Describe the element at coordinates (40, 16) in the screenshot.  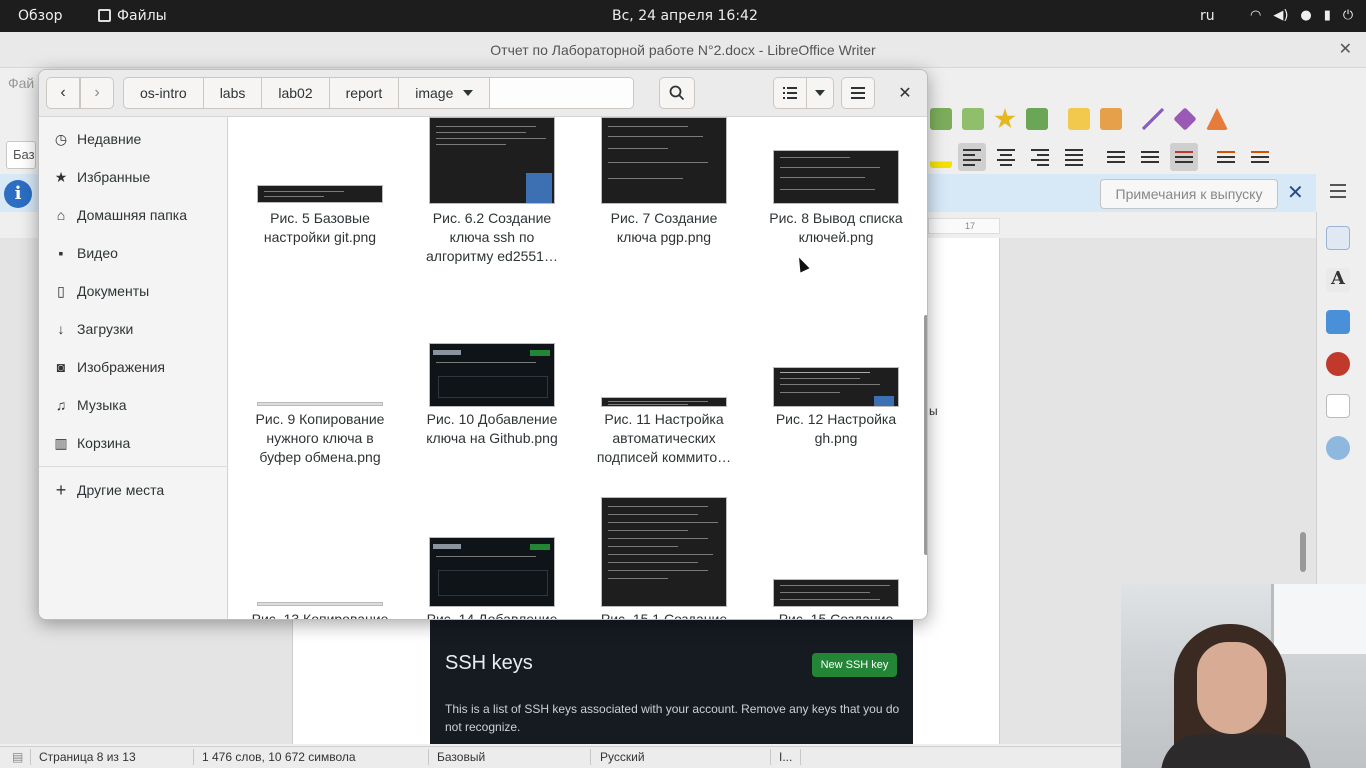
I see `activities-button: Обзор` at that location.